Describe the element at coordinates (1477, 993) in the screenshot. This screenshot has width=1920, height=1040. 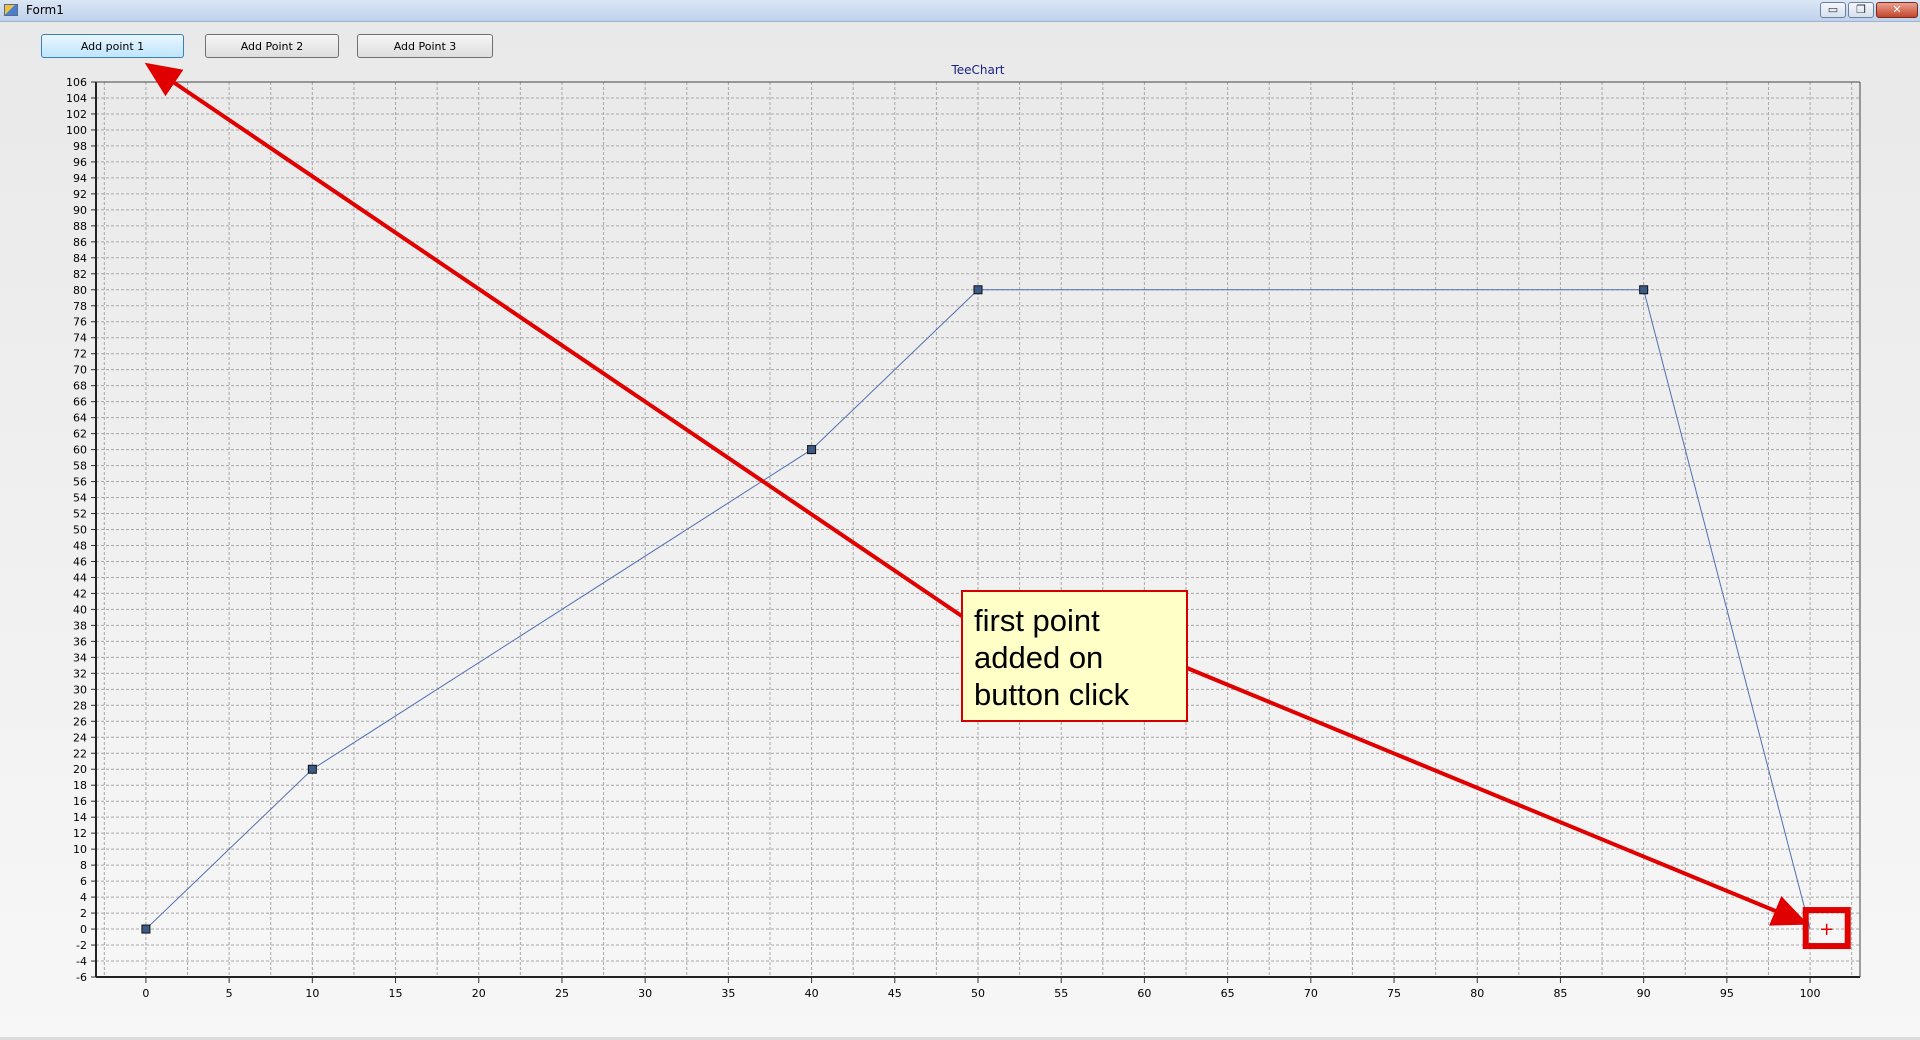
I see `x-tick-label: 80` at that location.